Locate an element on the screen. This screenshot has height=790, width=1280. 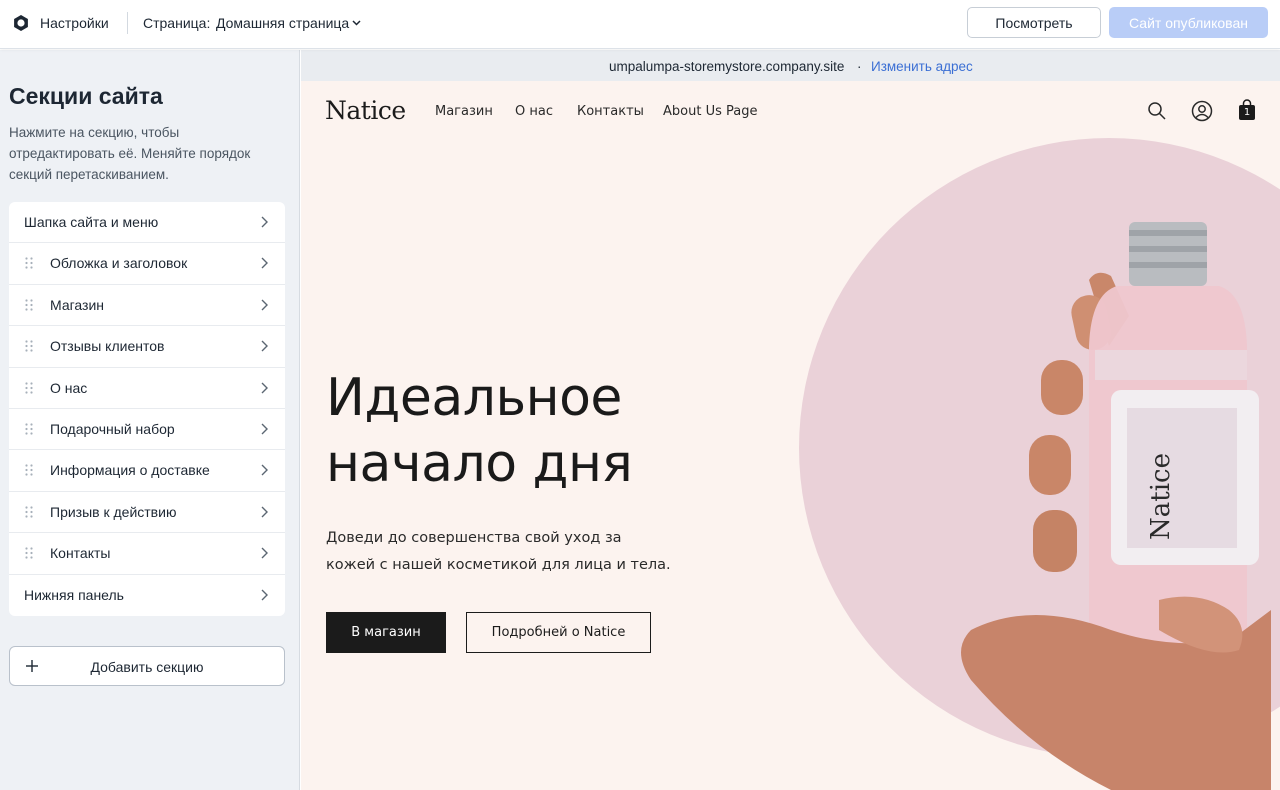
section-item: Нижняя панель is located at coordinates (147, 595).